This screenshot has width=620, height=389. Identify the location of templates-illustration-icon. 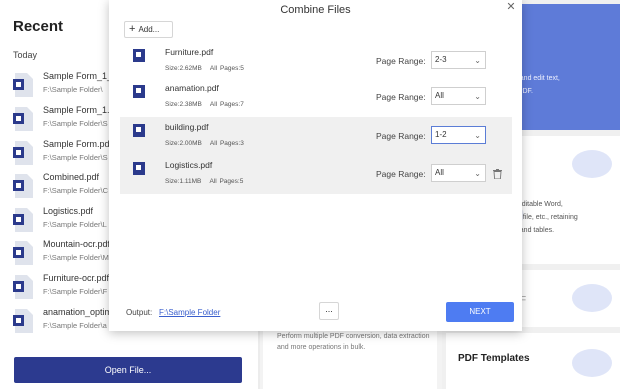
(592, 363).